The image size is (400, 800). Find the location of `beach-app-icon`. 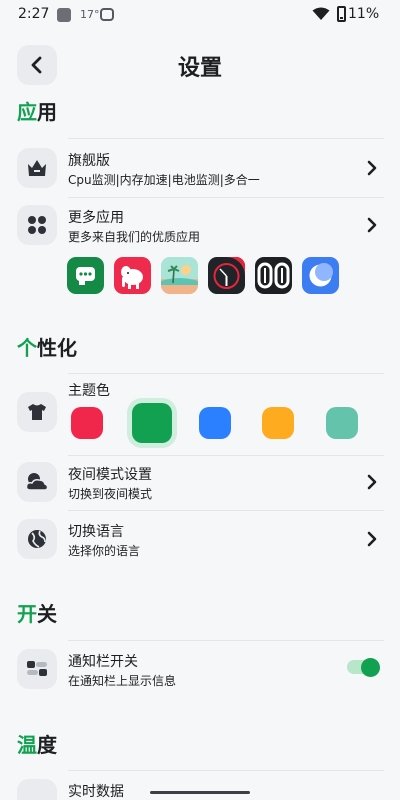

beach-app-icon is located at coordinates (179, 275).